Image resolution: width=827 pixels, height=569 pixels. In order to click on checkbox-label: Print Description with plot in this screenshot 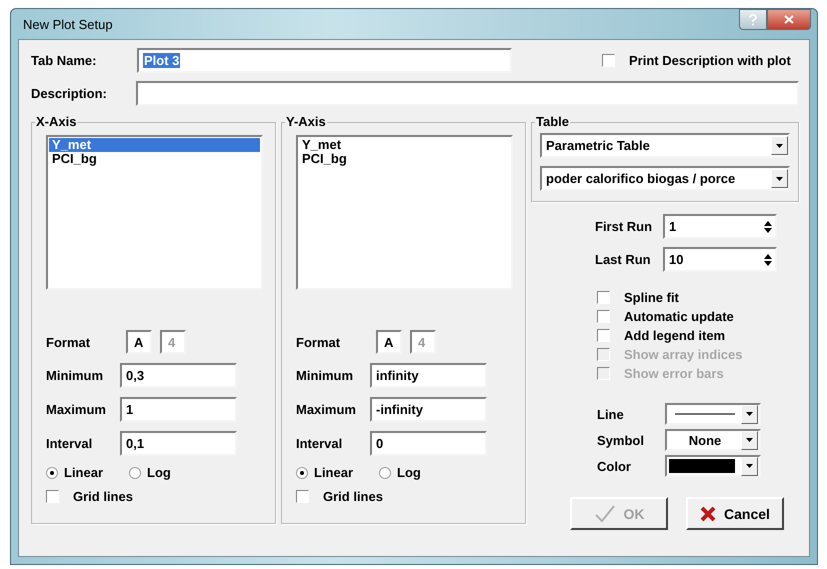, I will do `click(710, 60)`.